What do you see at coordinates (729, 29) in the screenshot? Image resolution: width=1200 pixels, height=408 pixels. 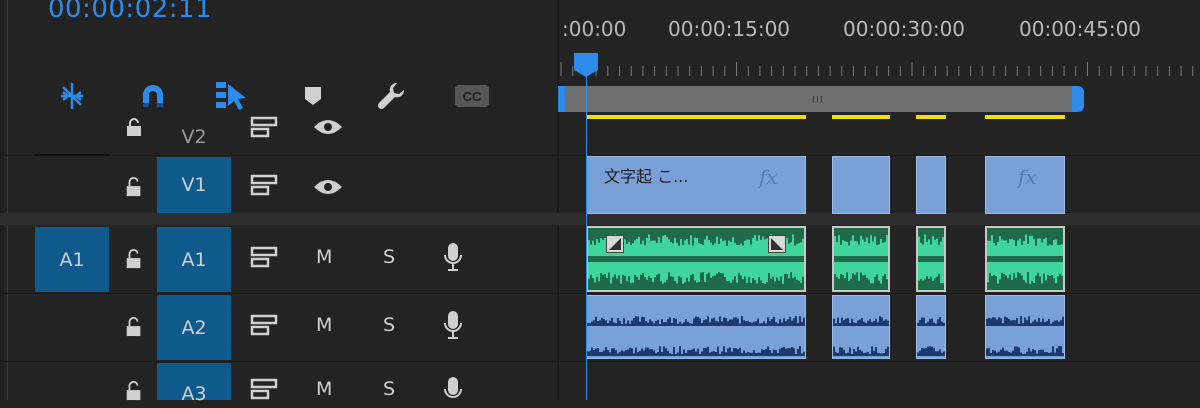 I see `ruler-label-1: 00:00:15:00` at bounding box center [729, 29].